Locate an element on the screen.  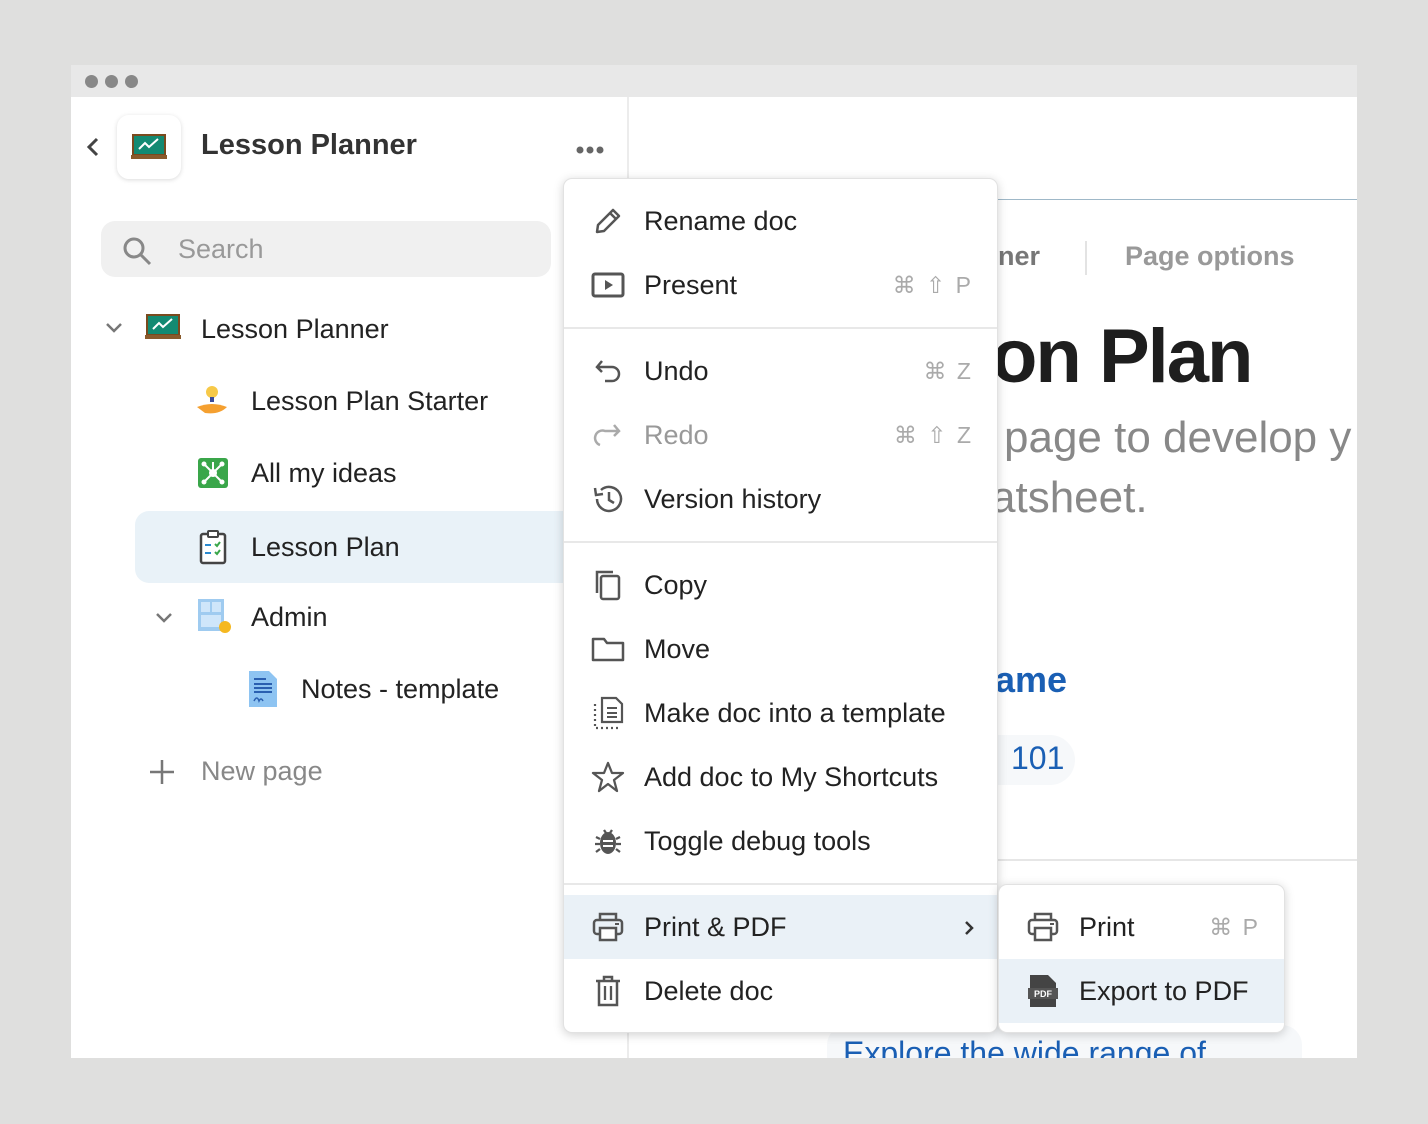
tree-item-label: Admin is located at coordinates (289, 616).